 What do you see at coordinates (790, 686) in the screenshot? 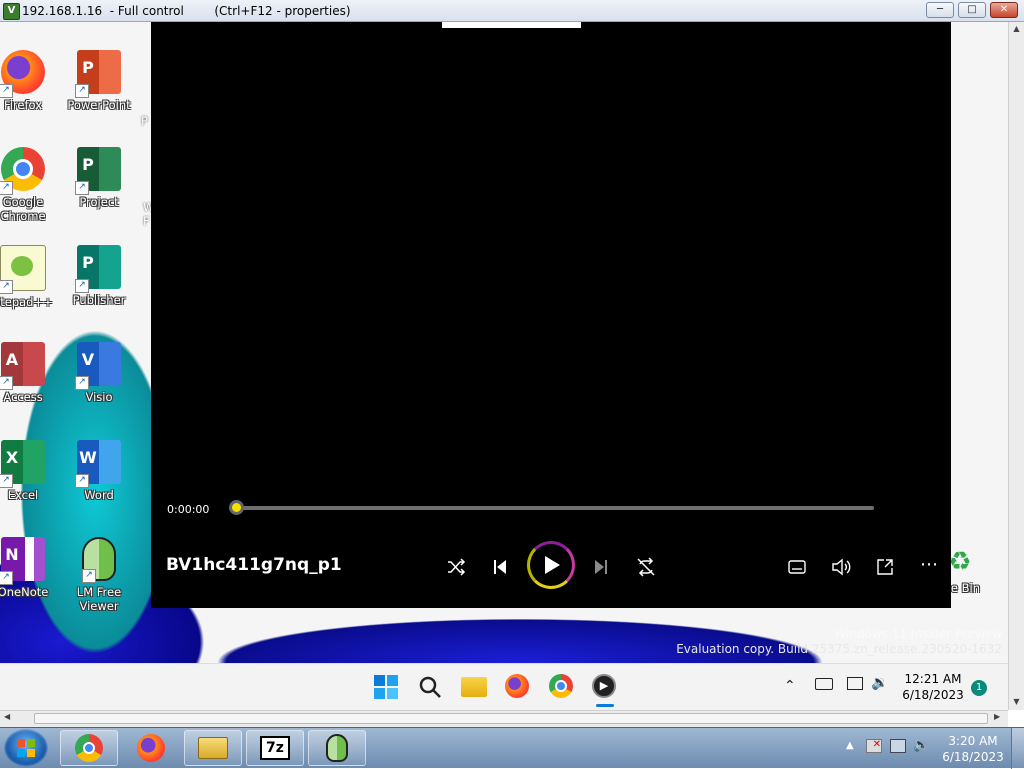
I see `show-hidden-icons-chevron: ⌃` at bounding box center [790, 686].